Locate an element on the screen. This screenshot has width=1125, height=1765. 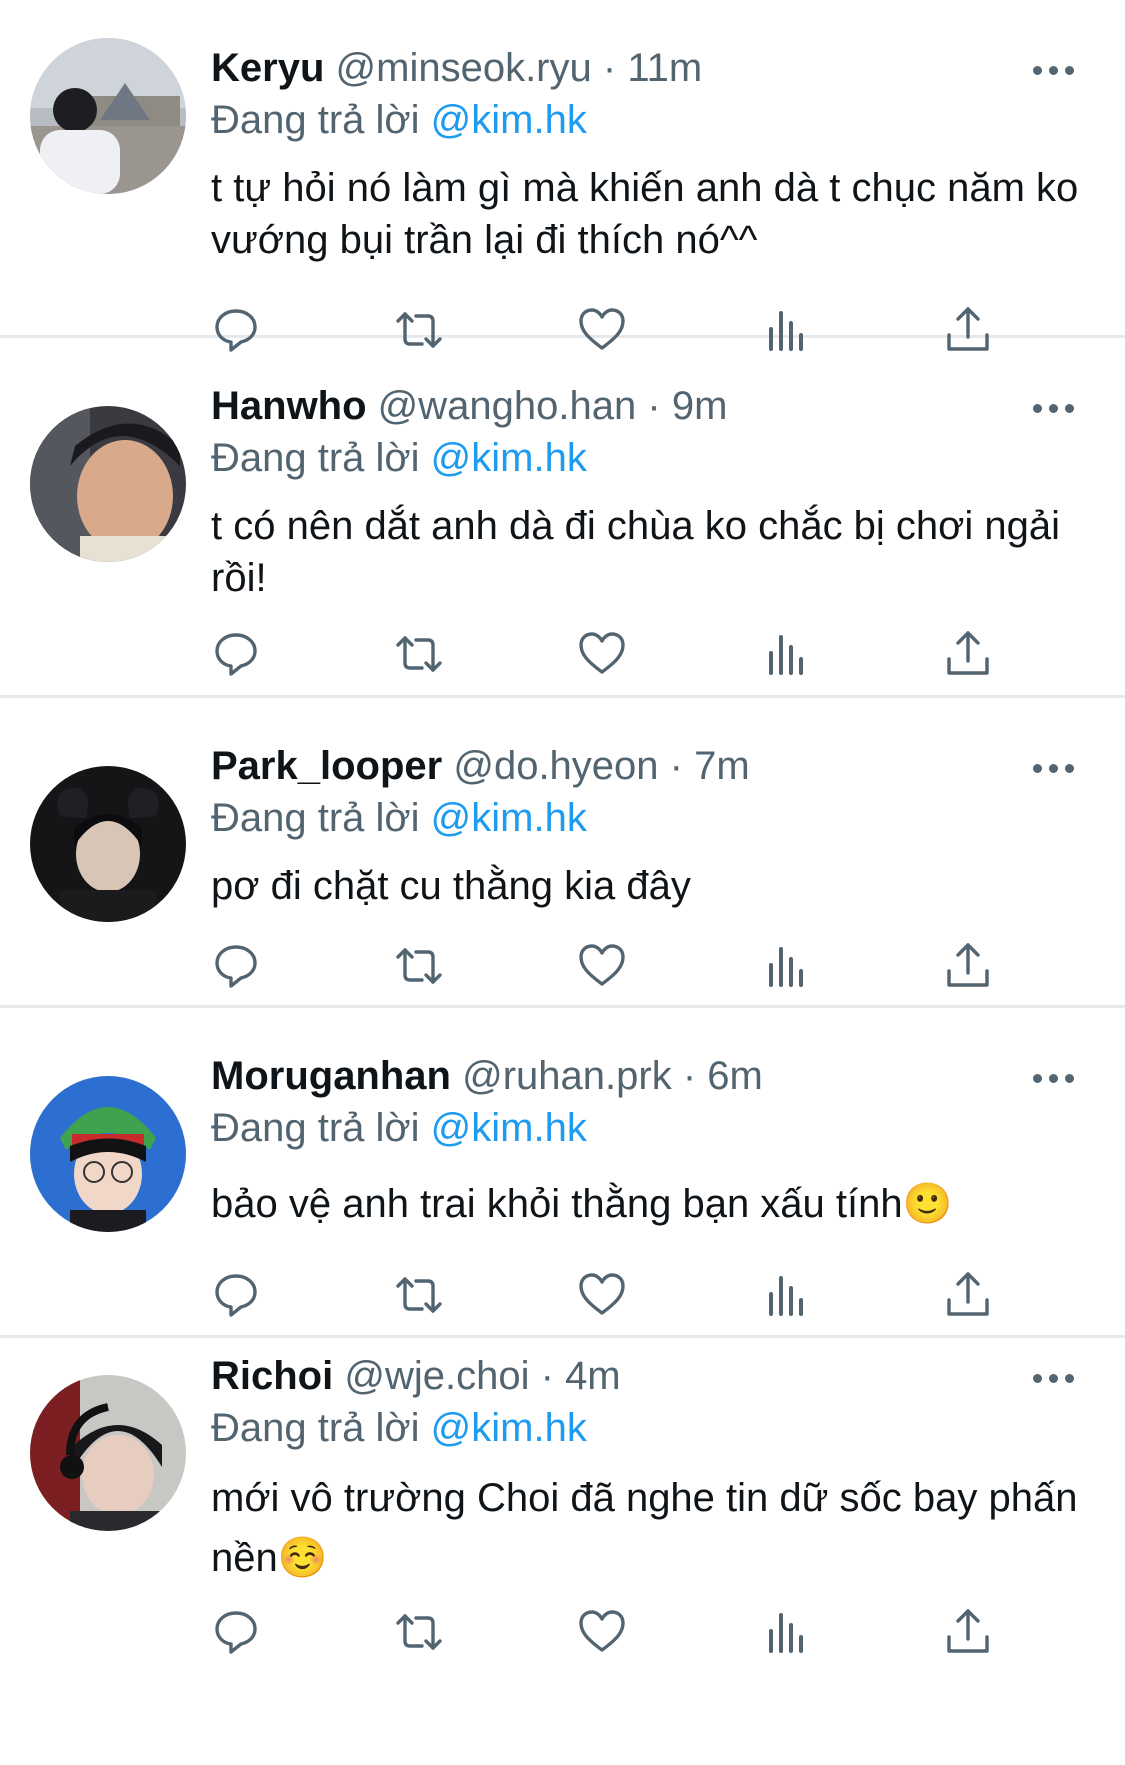
tweet-header: Park_looper @do.hyeon · 7m is located at coordinates (653, 766).